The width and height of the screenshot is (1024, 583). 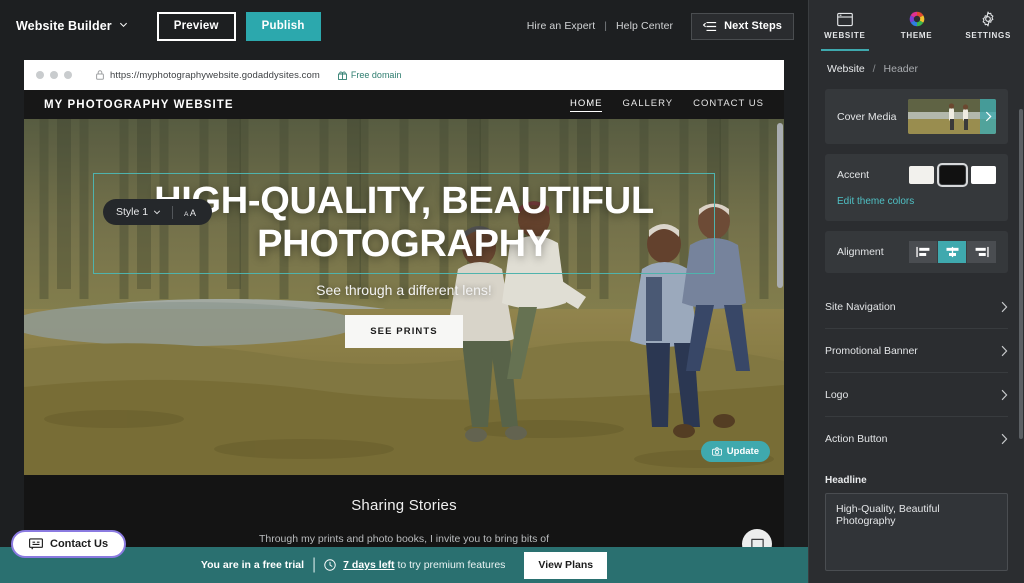 I want to click on site-nav-item-home: HOME, so click(x=586, y=105).